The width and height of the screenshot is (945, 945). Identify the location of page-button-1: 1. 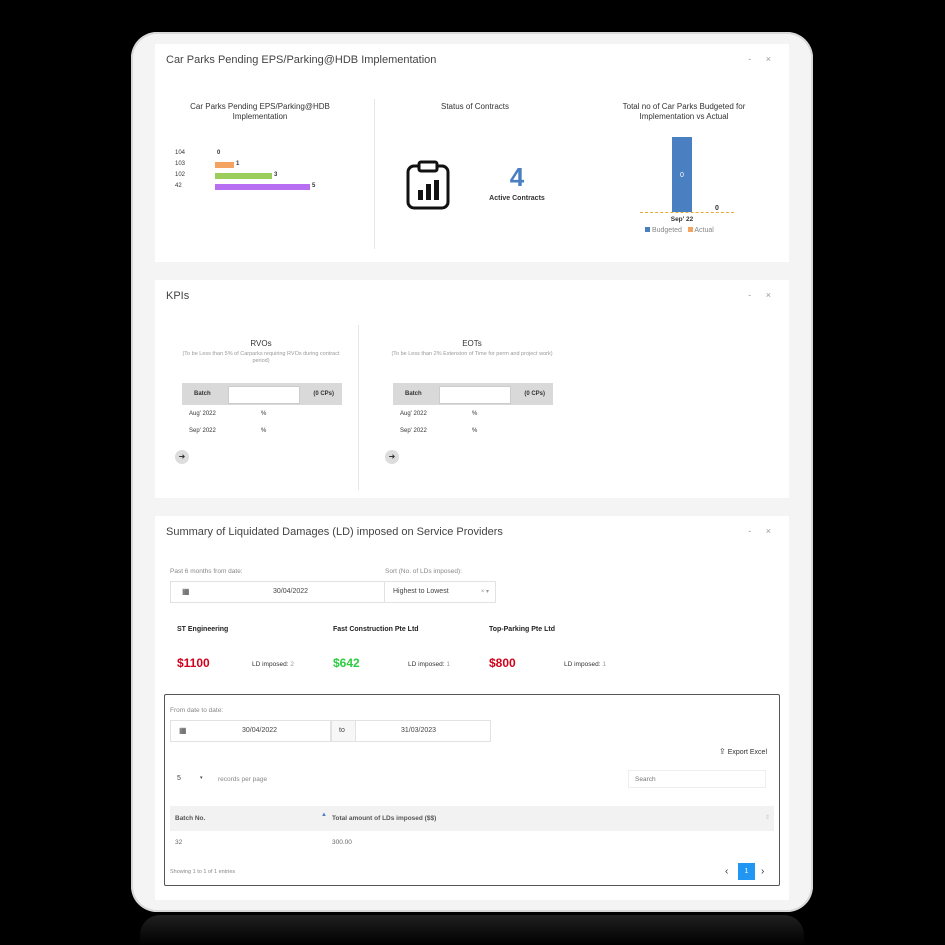
(746, 871).